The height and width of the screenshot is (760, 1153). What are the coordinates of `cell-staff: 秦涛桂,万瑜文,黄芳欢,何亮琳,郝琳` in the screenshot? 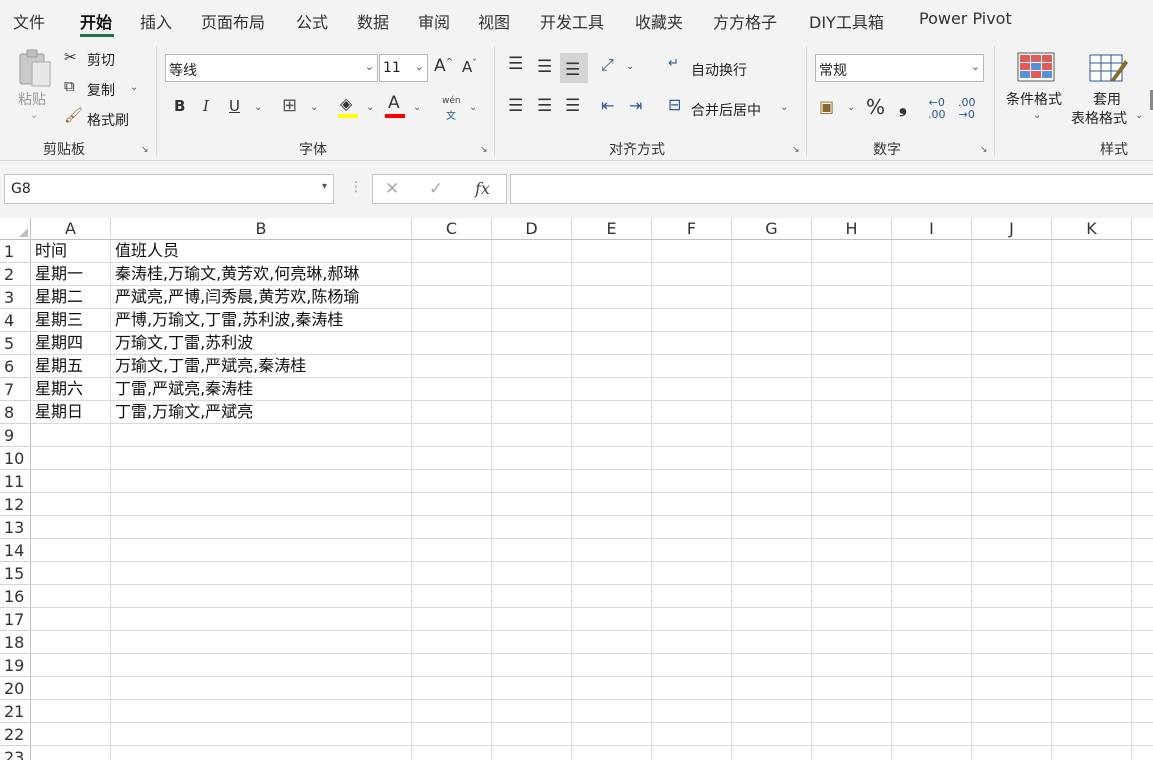 It's located at (261, 274).